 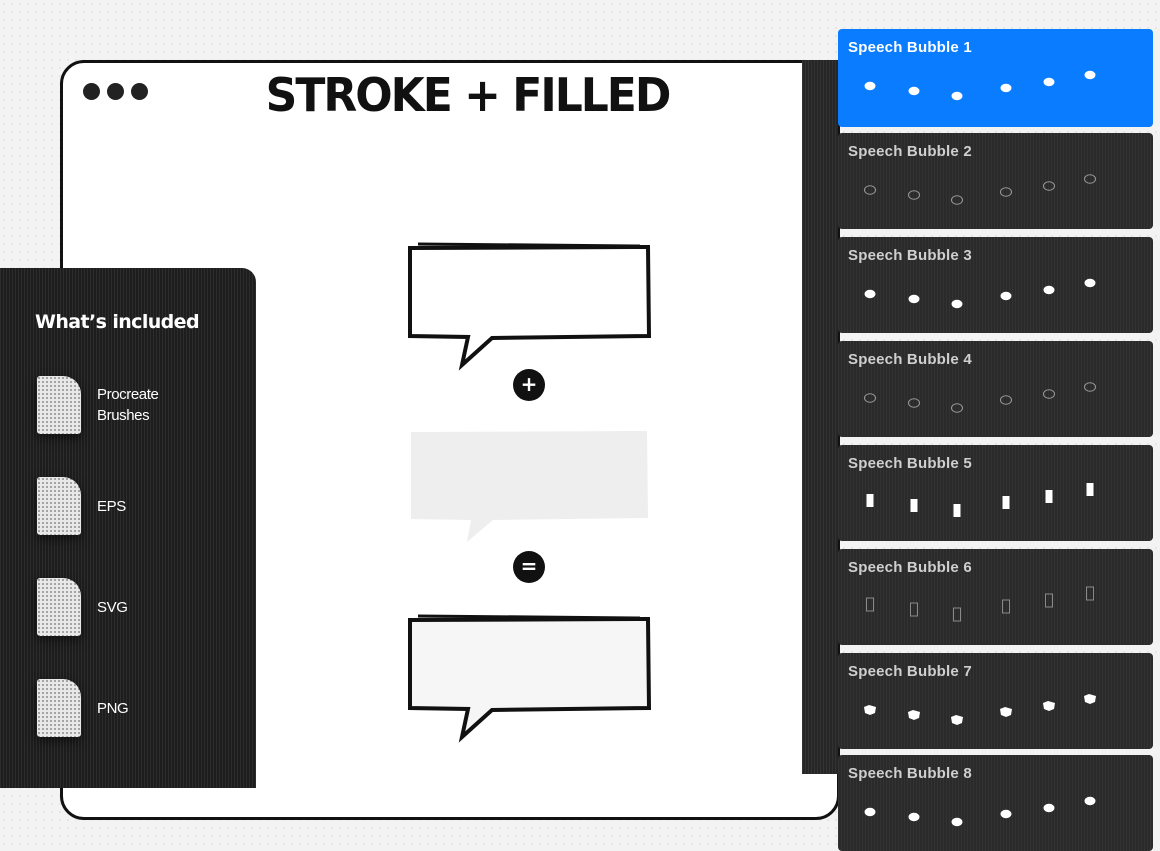 I want to click on brush-panel-edge, so click(x=820, y=417).